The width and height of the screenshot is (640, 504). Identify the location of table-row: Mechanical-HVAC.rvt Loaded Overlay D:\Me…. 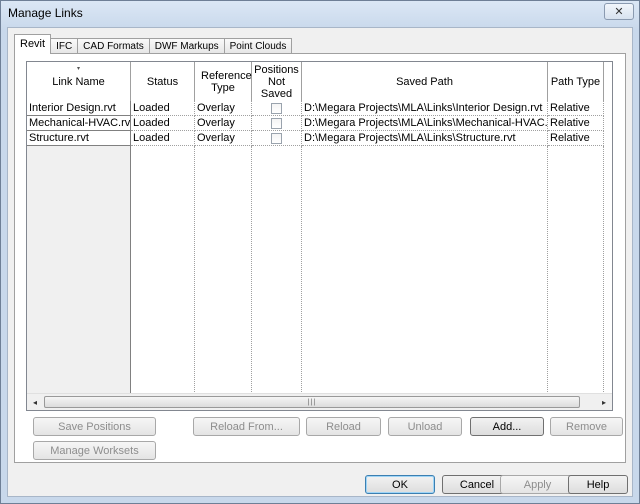
(315, 123).